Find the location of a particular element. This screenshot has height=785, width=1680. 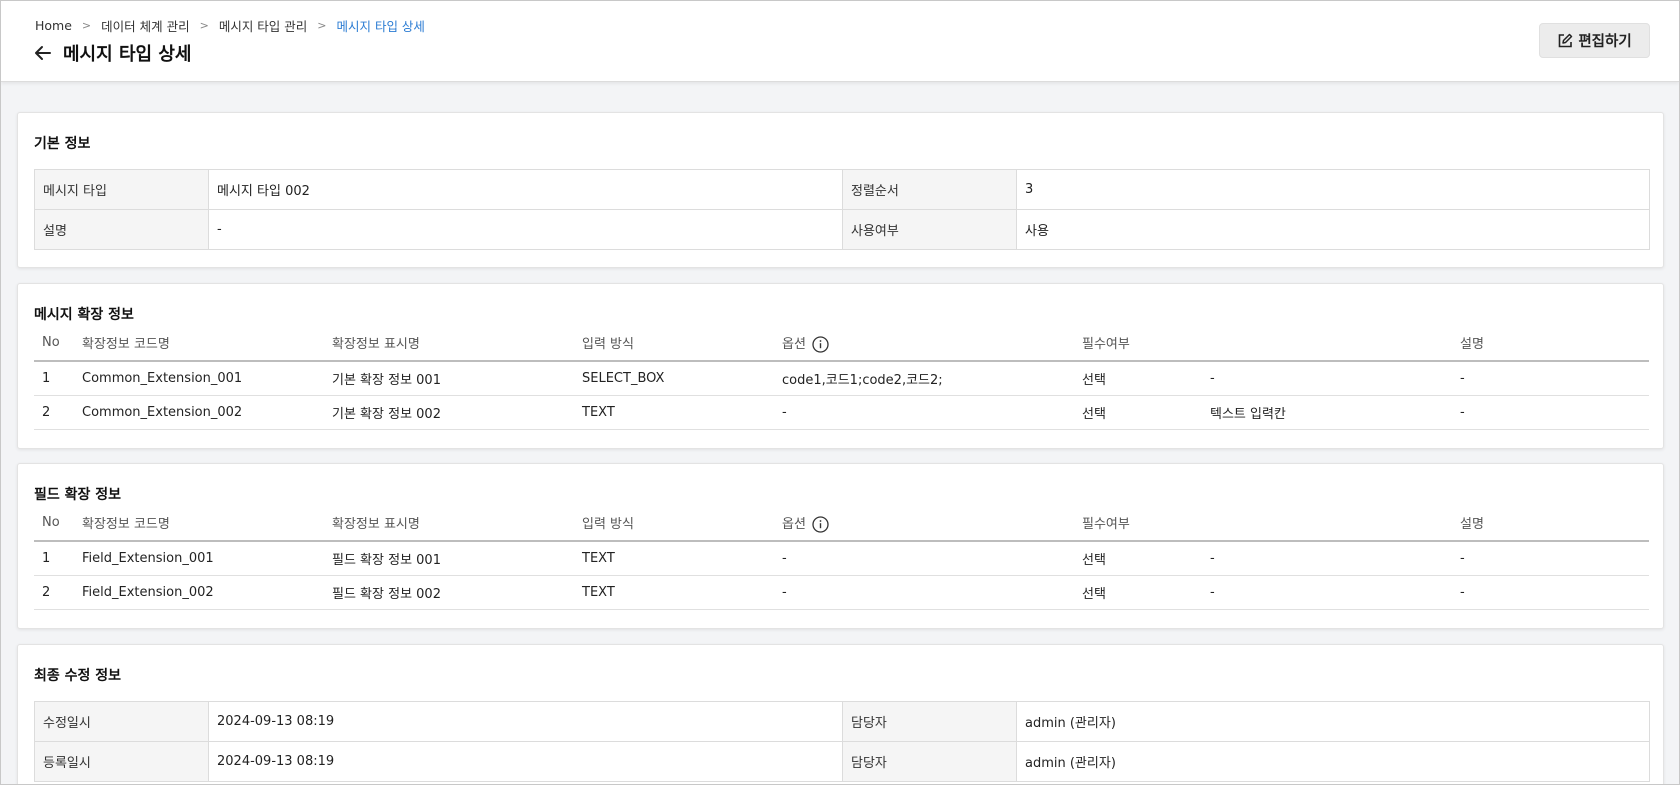

breadcrumb: Home > 데이터 체계 관리 > 메시지 타입 관리 > 메시지 타입 상세 is located at coordinates (230, 25).